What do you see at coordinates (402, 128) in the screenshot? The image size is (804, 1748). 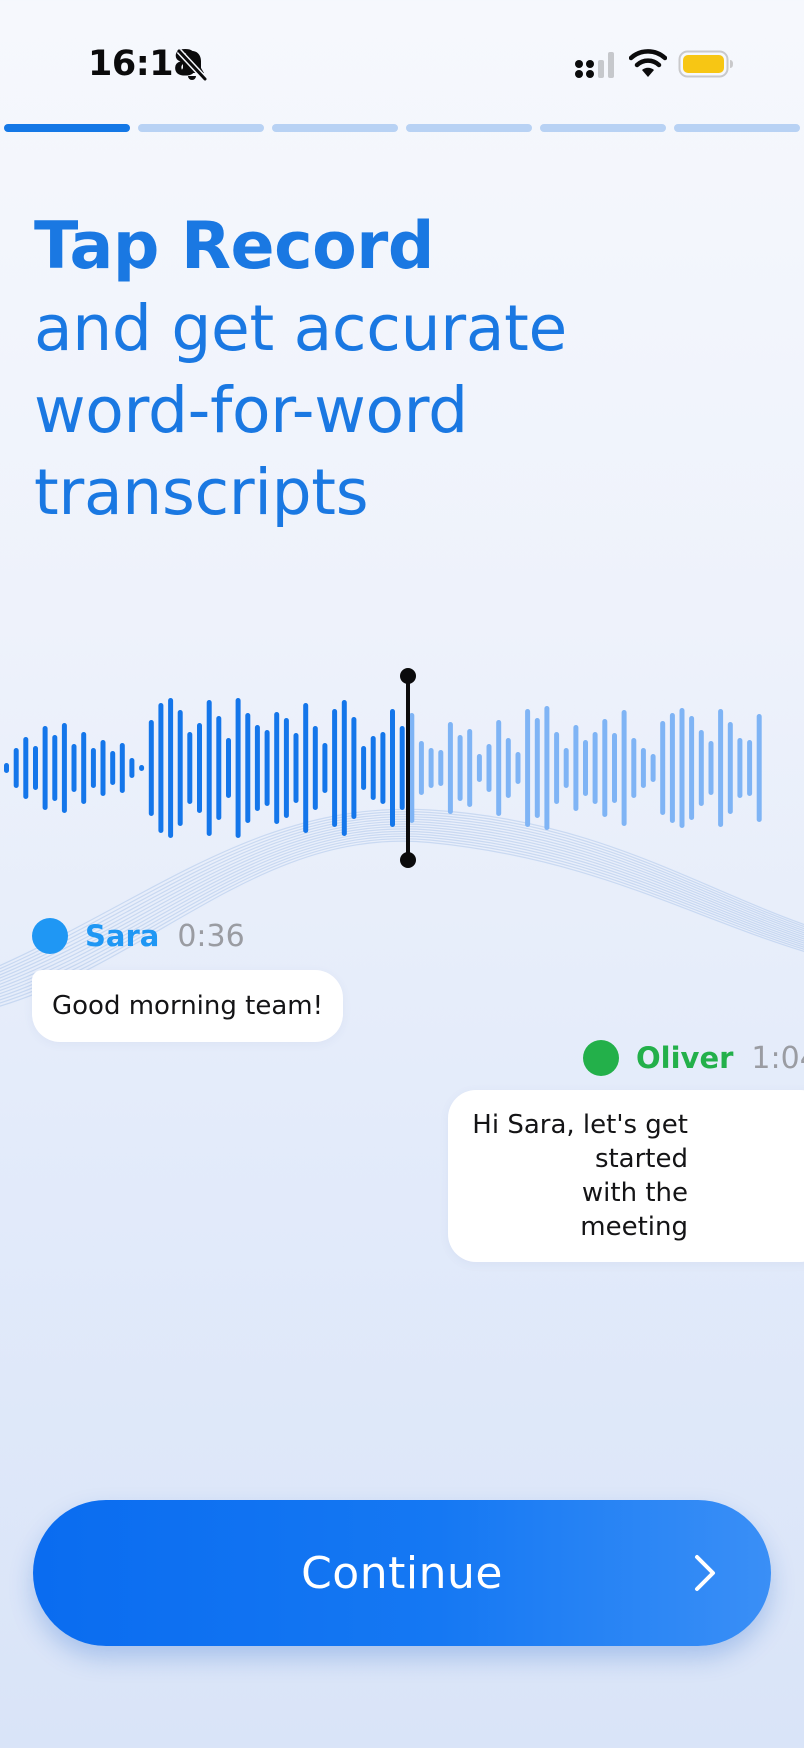 I see `onboarding-progress` at bounding box center [402, 128].